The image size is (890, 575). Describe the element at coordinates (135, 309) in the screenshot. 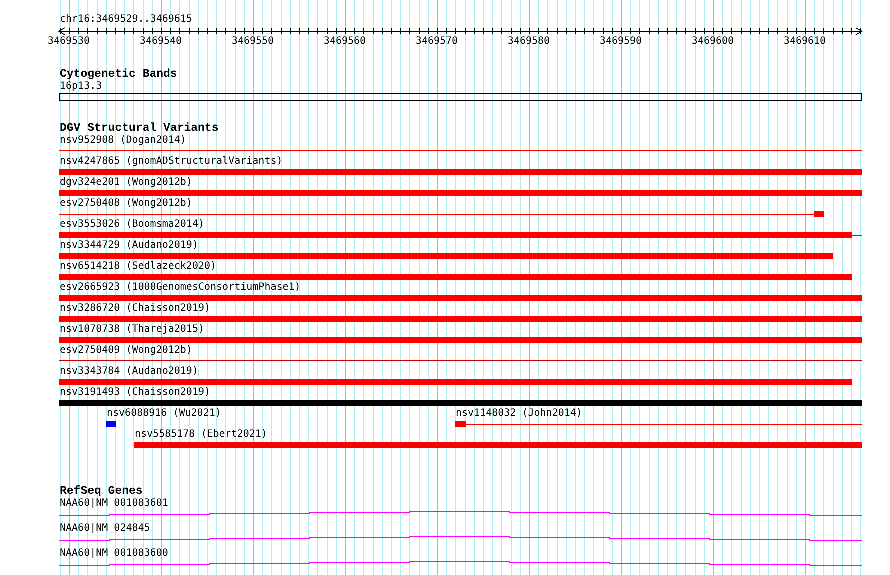

I see `variant-label: nsv3286720 (Chaisson2019)` at that location.